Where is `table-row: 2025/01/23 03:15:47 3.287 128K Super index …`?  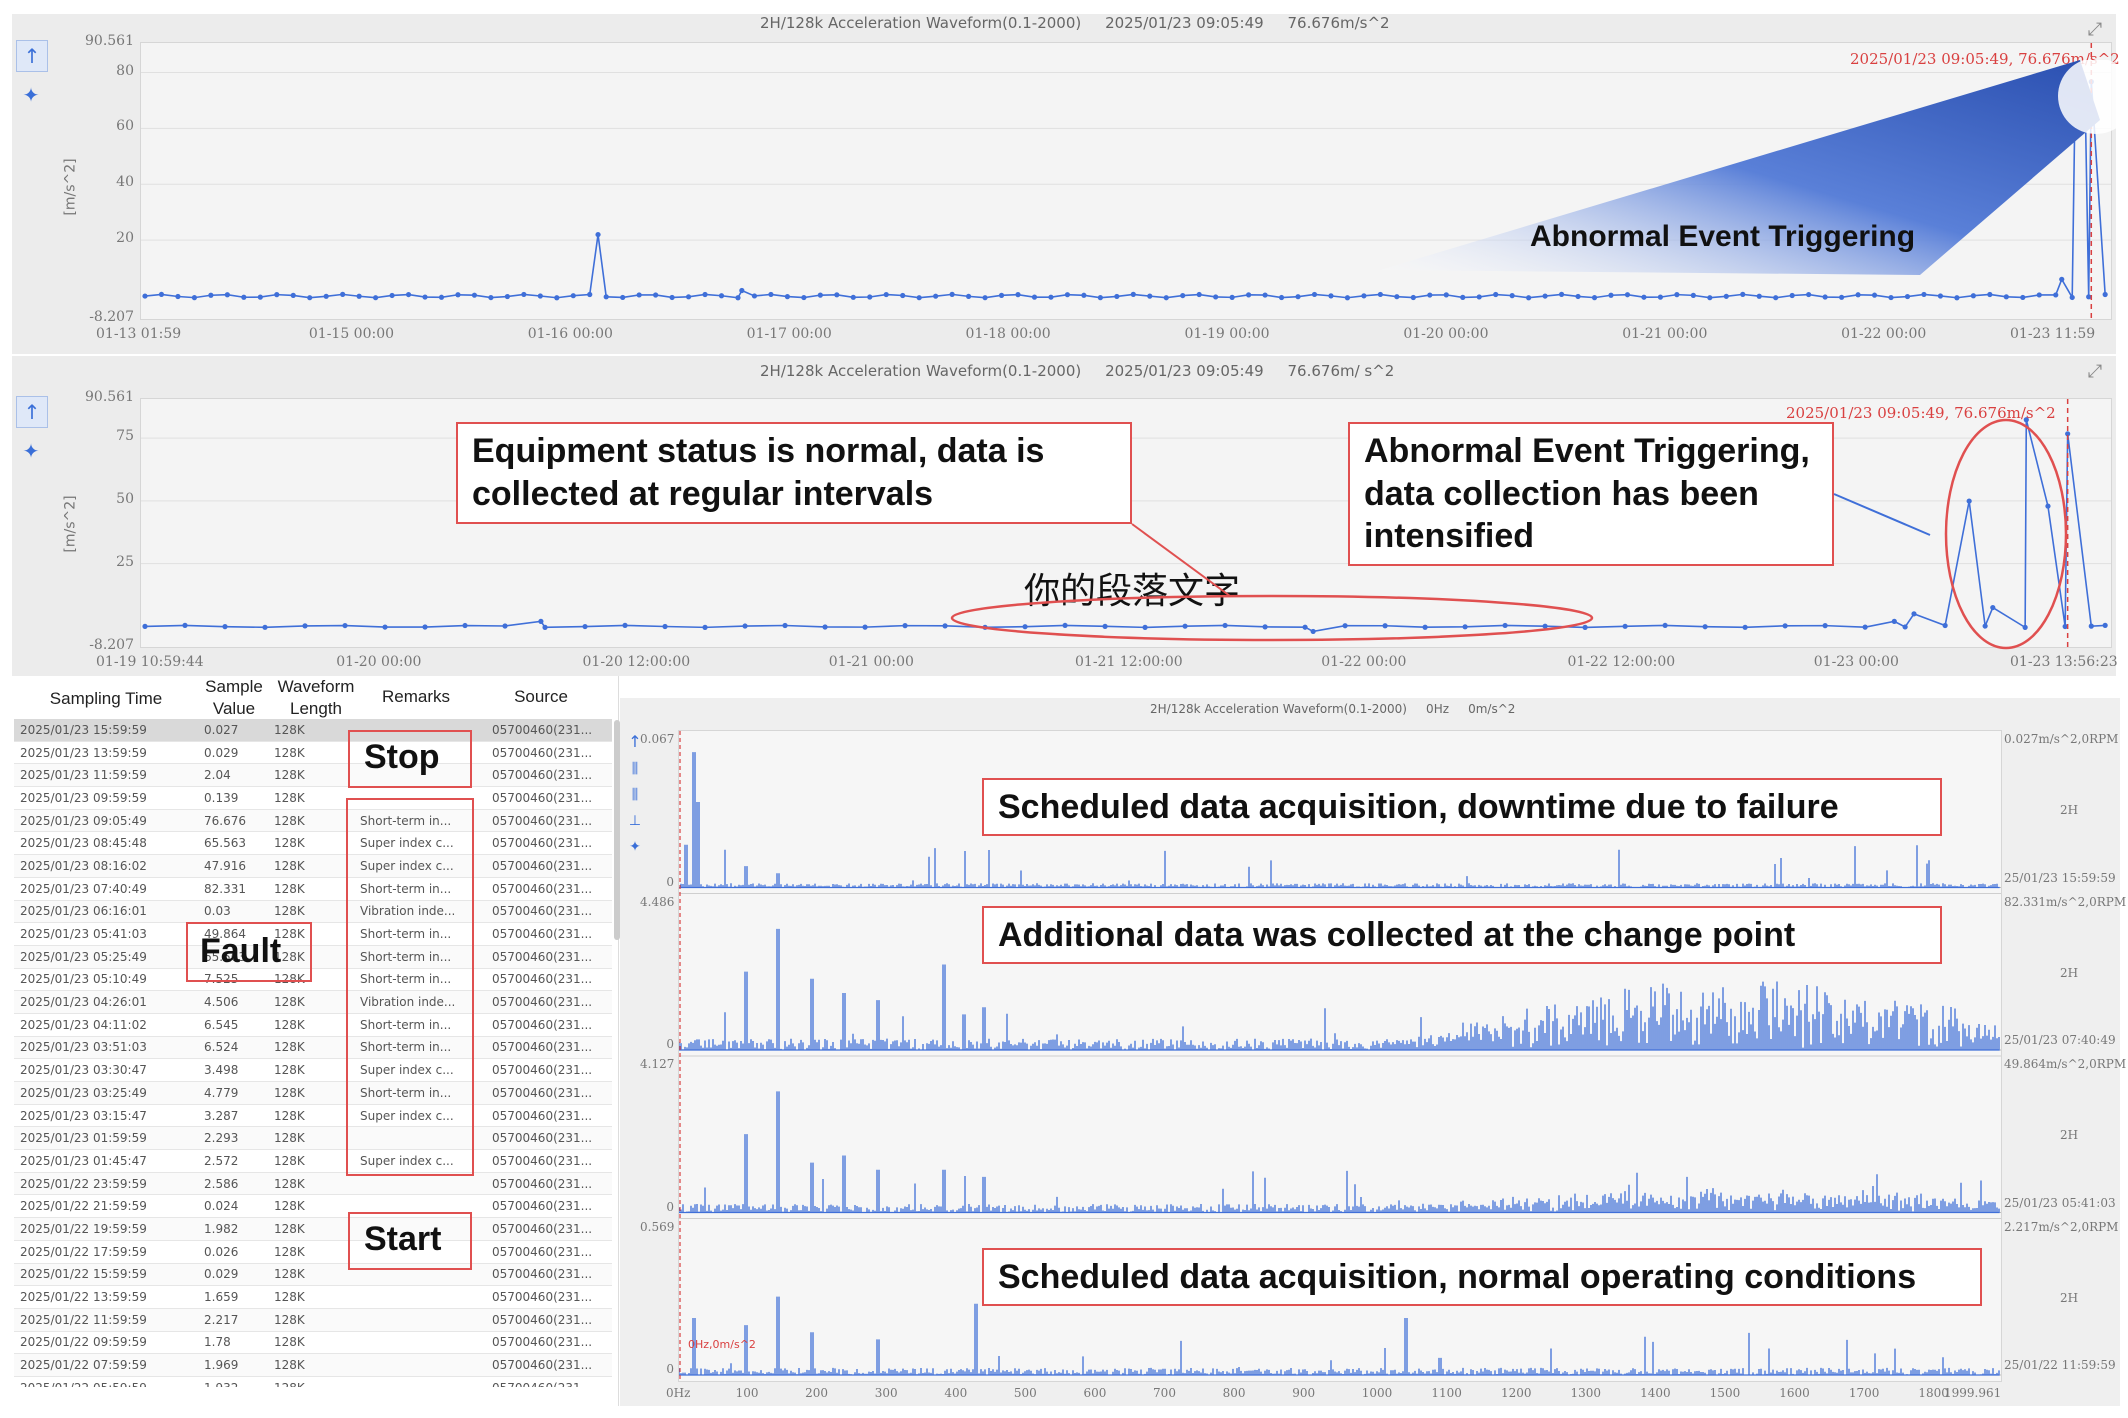
table-row: 2025/01/23 03:15:47 3.287 128K Super index … is located at coordinates (313, 1116).